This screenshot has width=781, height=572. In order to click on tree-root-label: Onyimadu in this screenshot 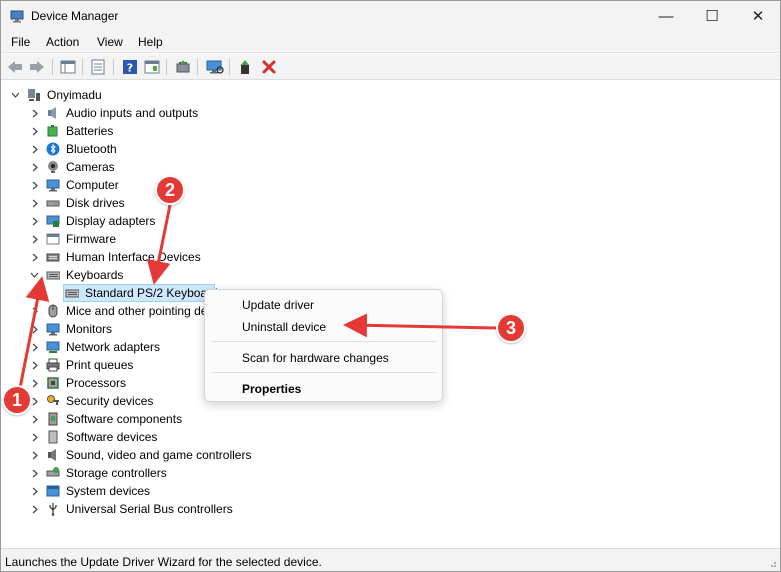, I will do `click(74, 95)`.